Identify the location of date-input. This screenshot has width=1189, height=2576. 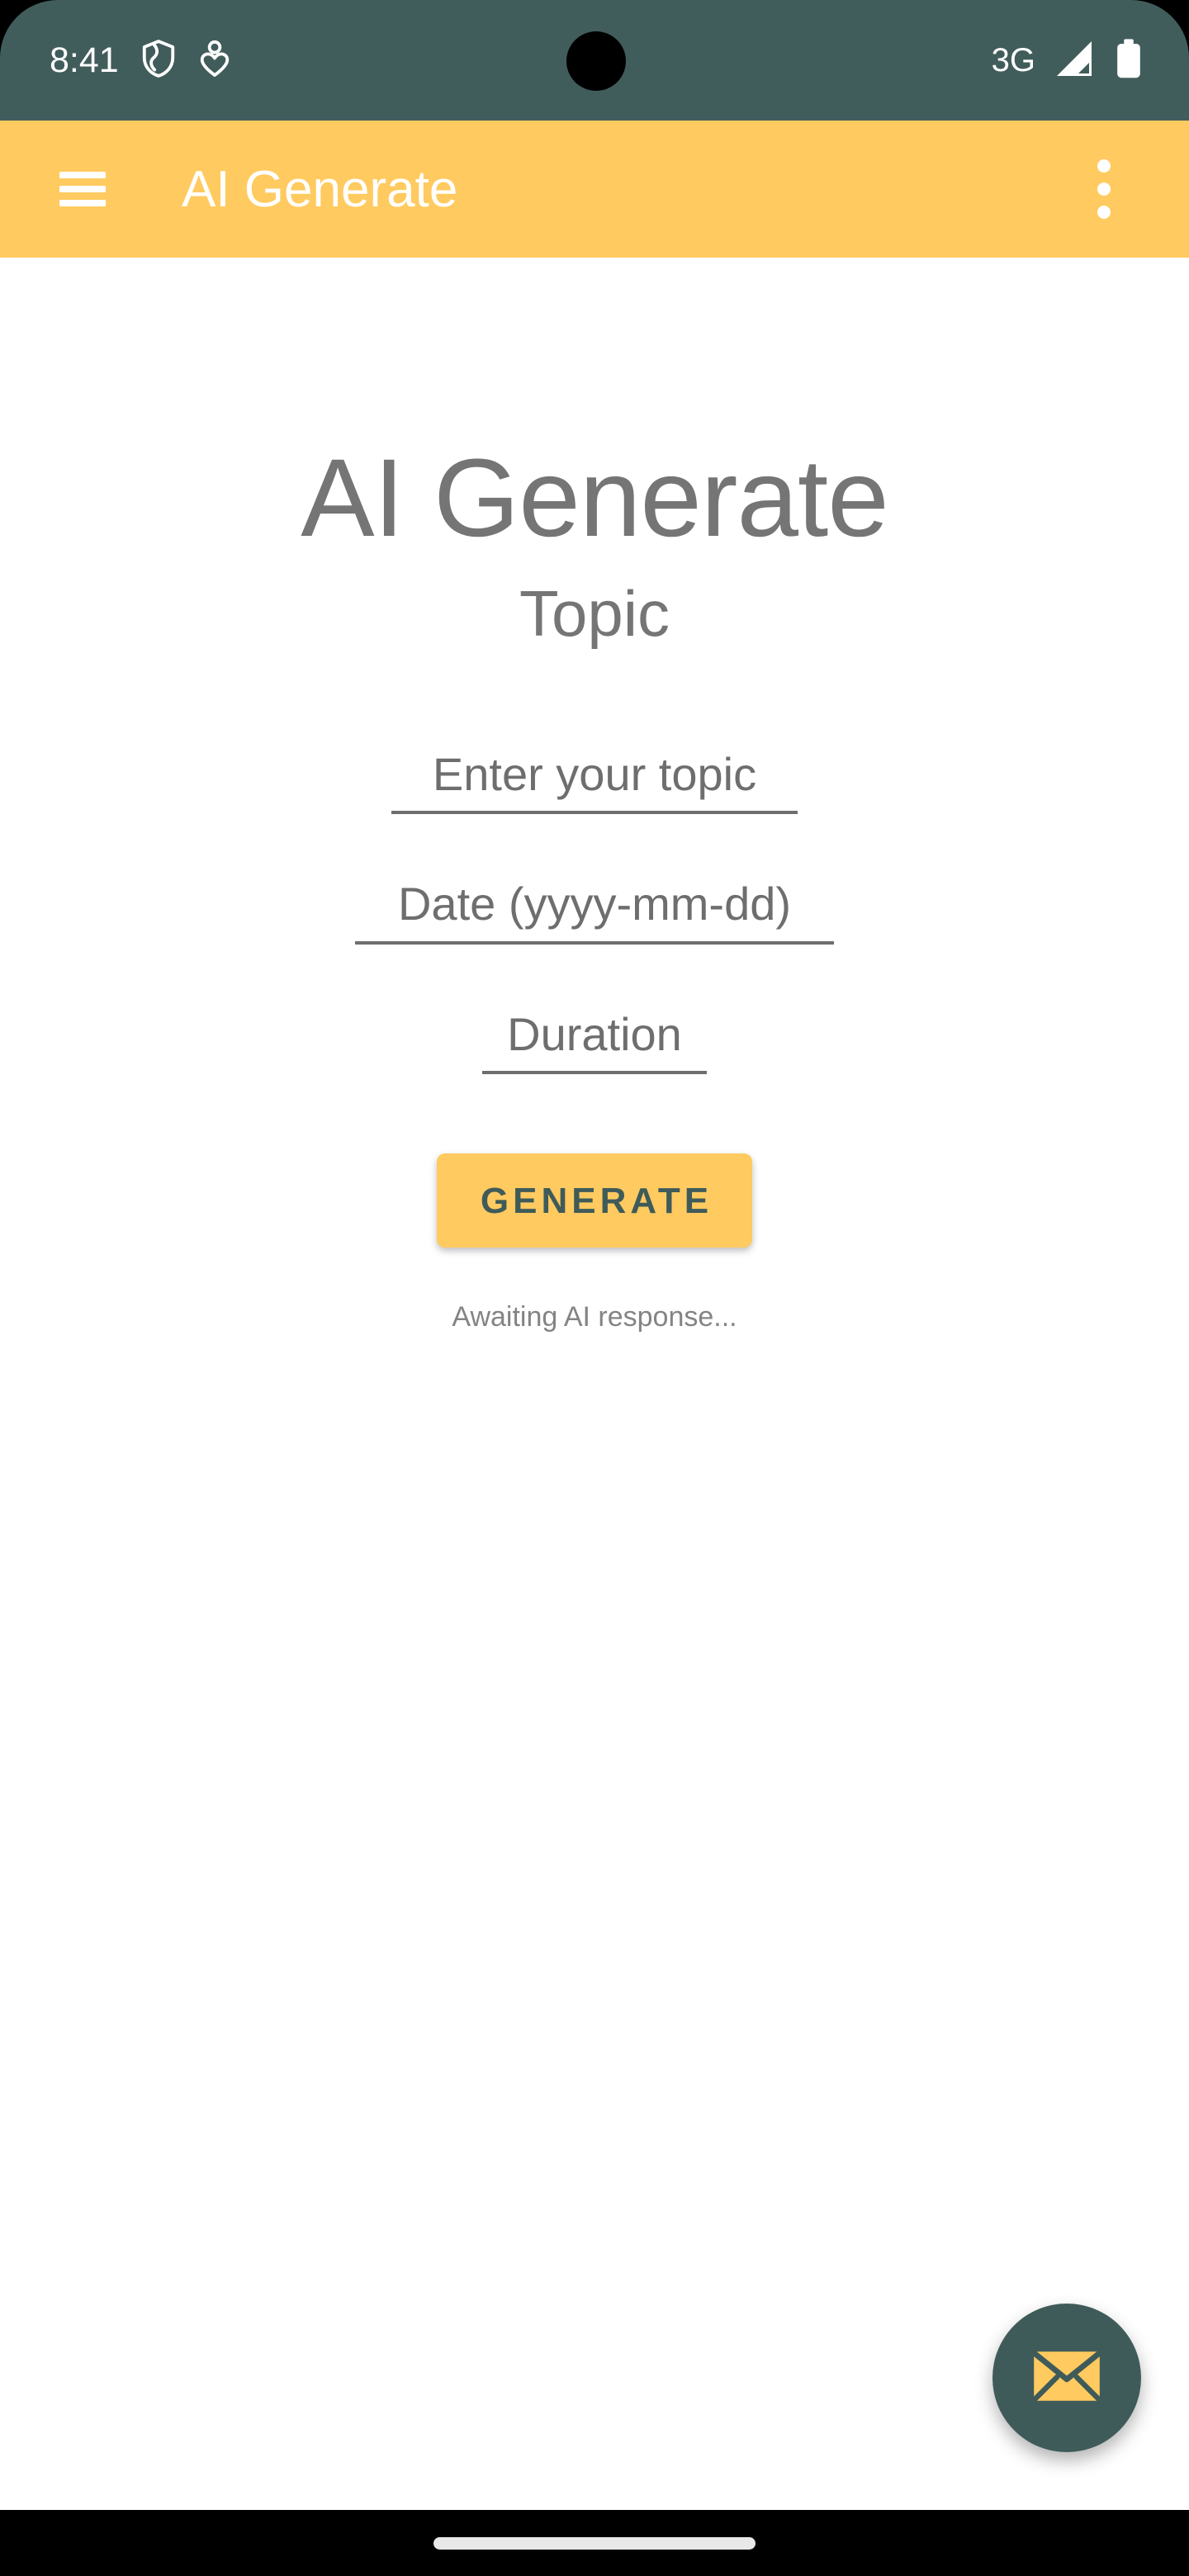
(594, 911).